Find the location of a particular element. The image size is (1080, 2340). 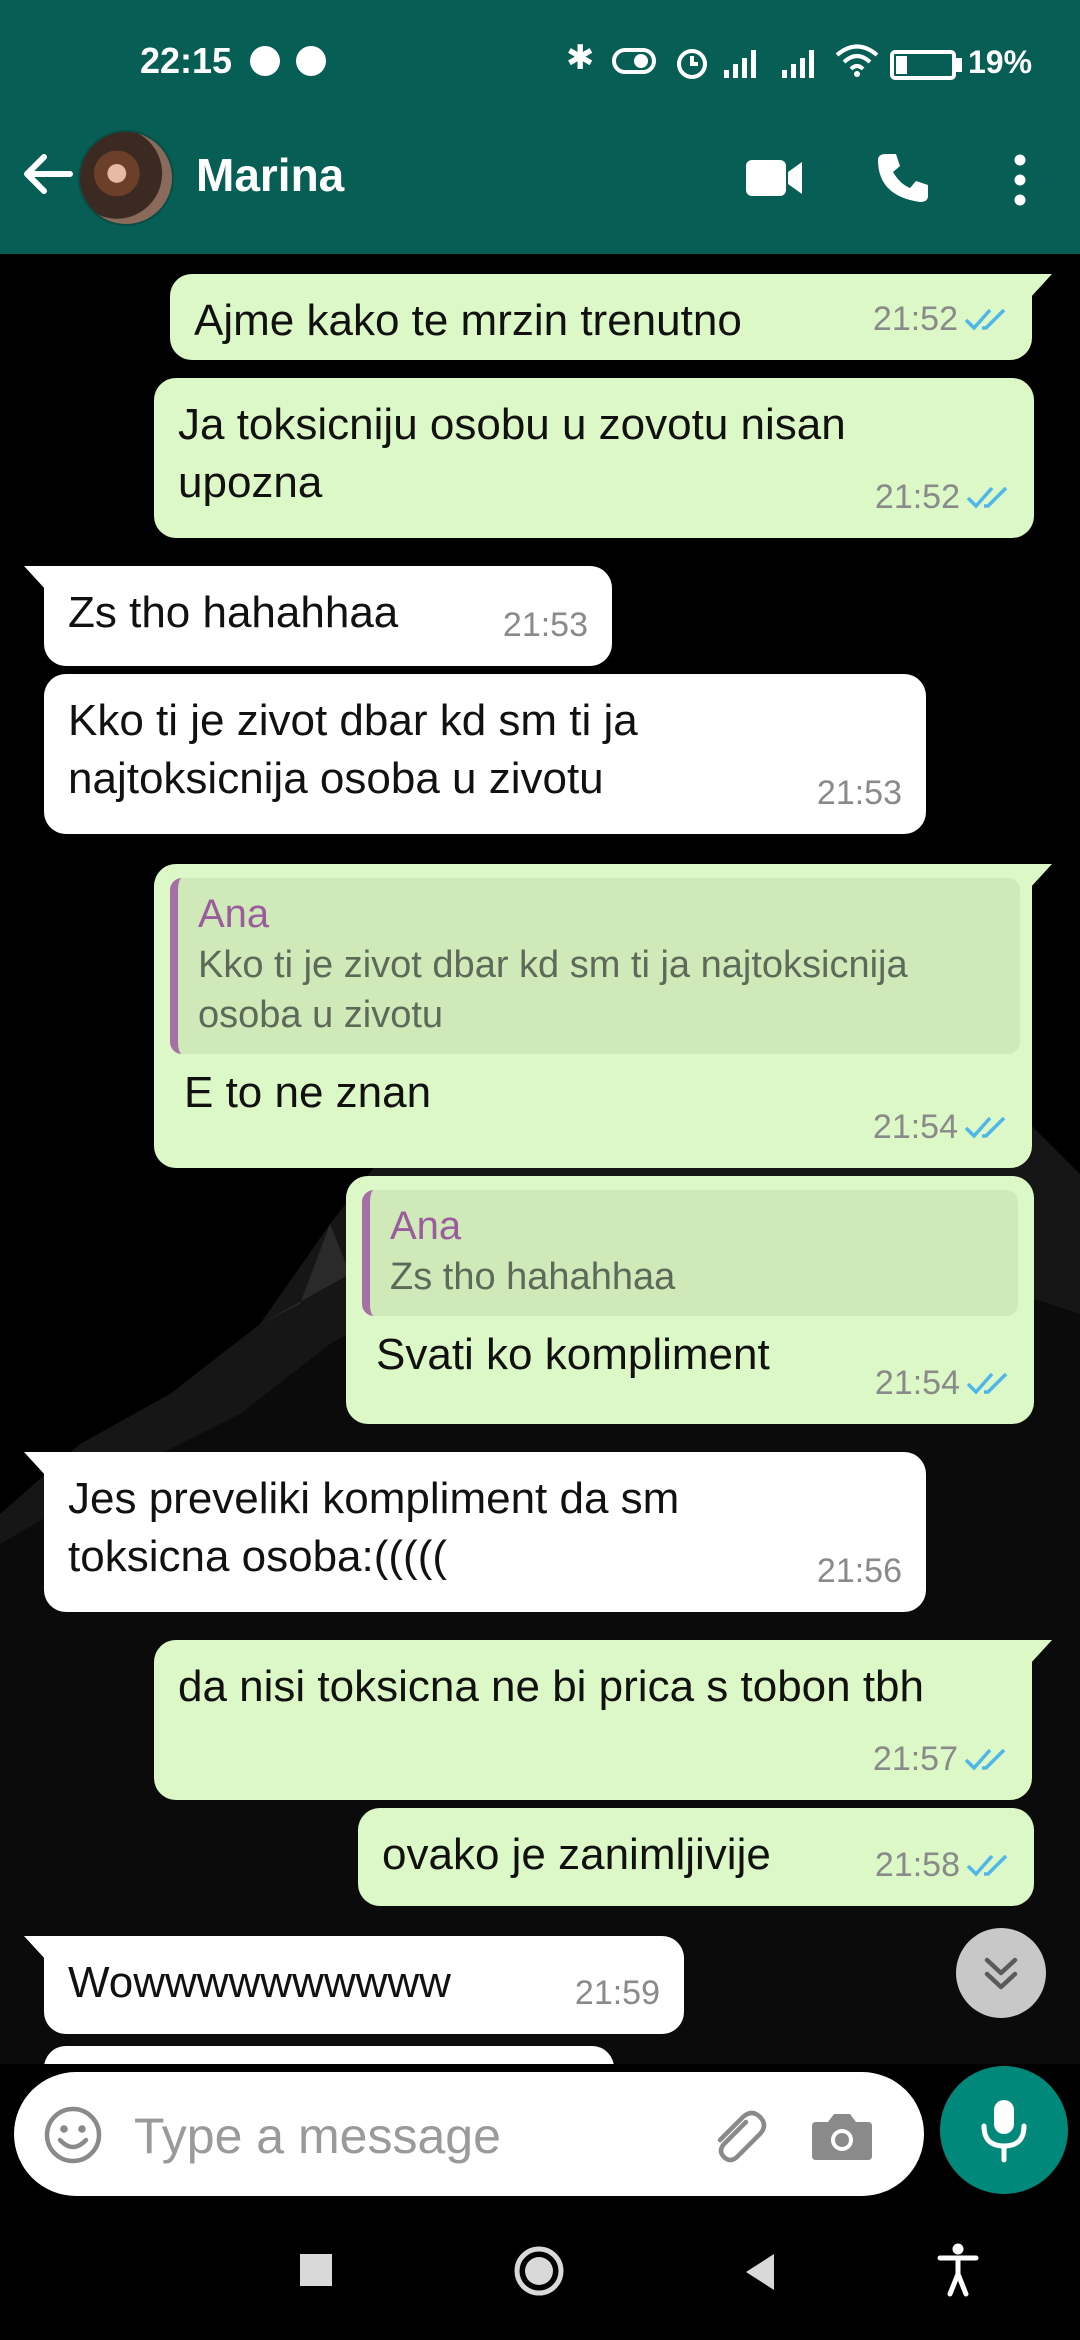

message-text: Wowwwwwwwwww is located at coordinates (259, 1982).